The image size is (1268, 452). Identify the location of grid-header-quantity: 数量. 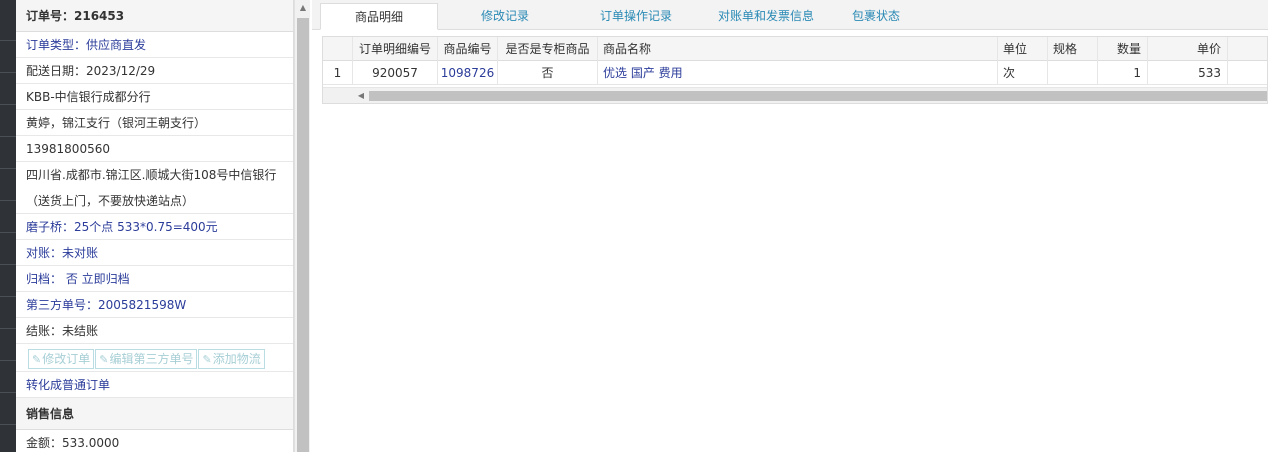
(1123, 49).